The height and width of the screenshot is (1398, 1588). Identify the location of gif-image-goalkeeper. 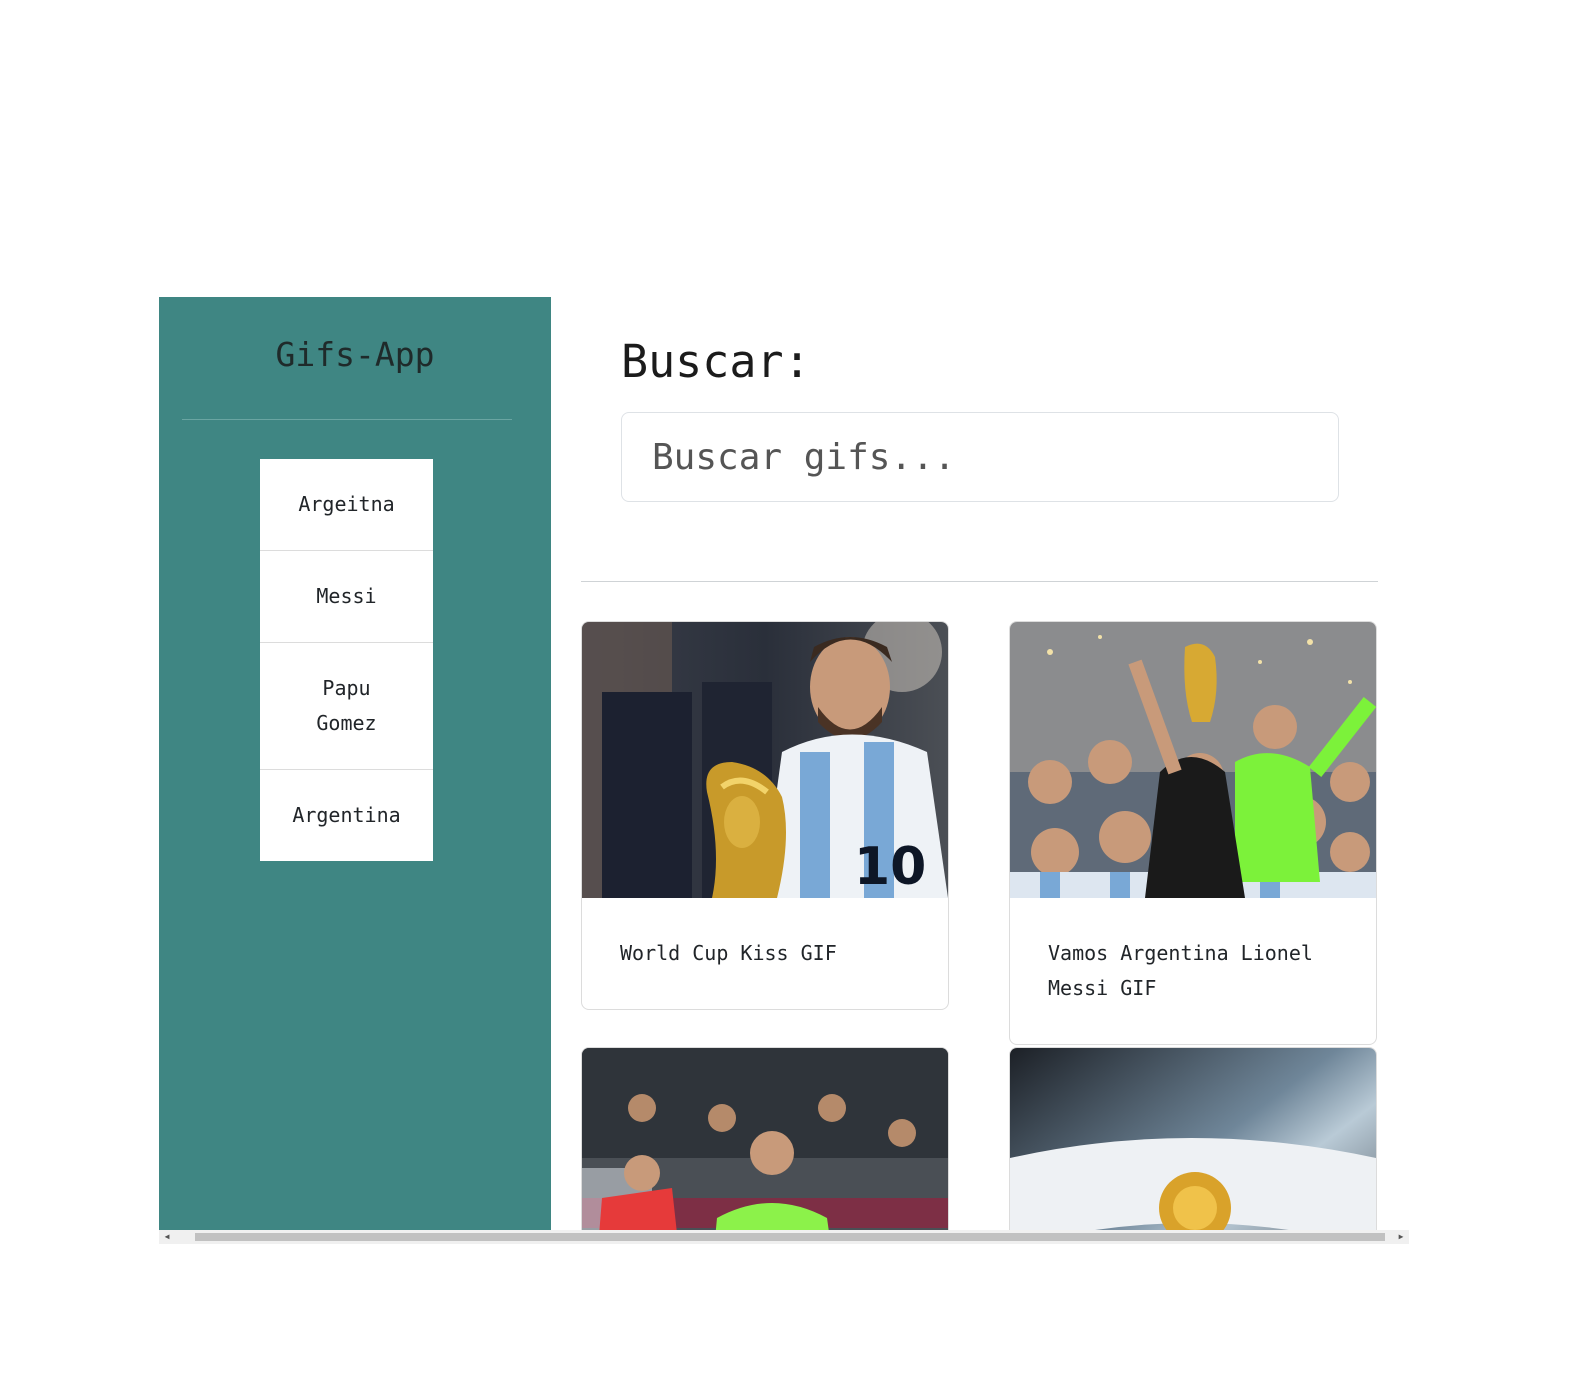
(765, 1139).